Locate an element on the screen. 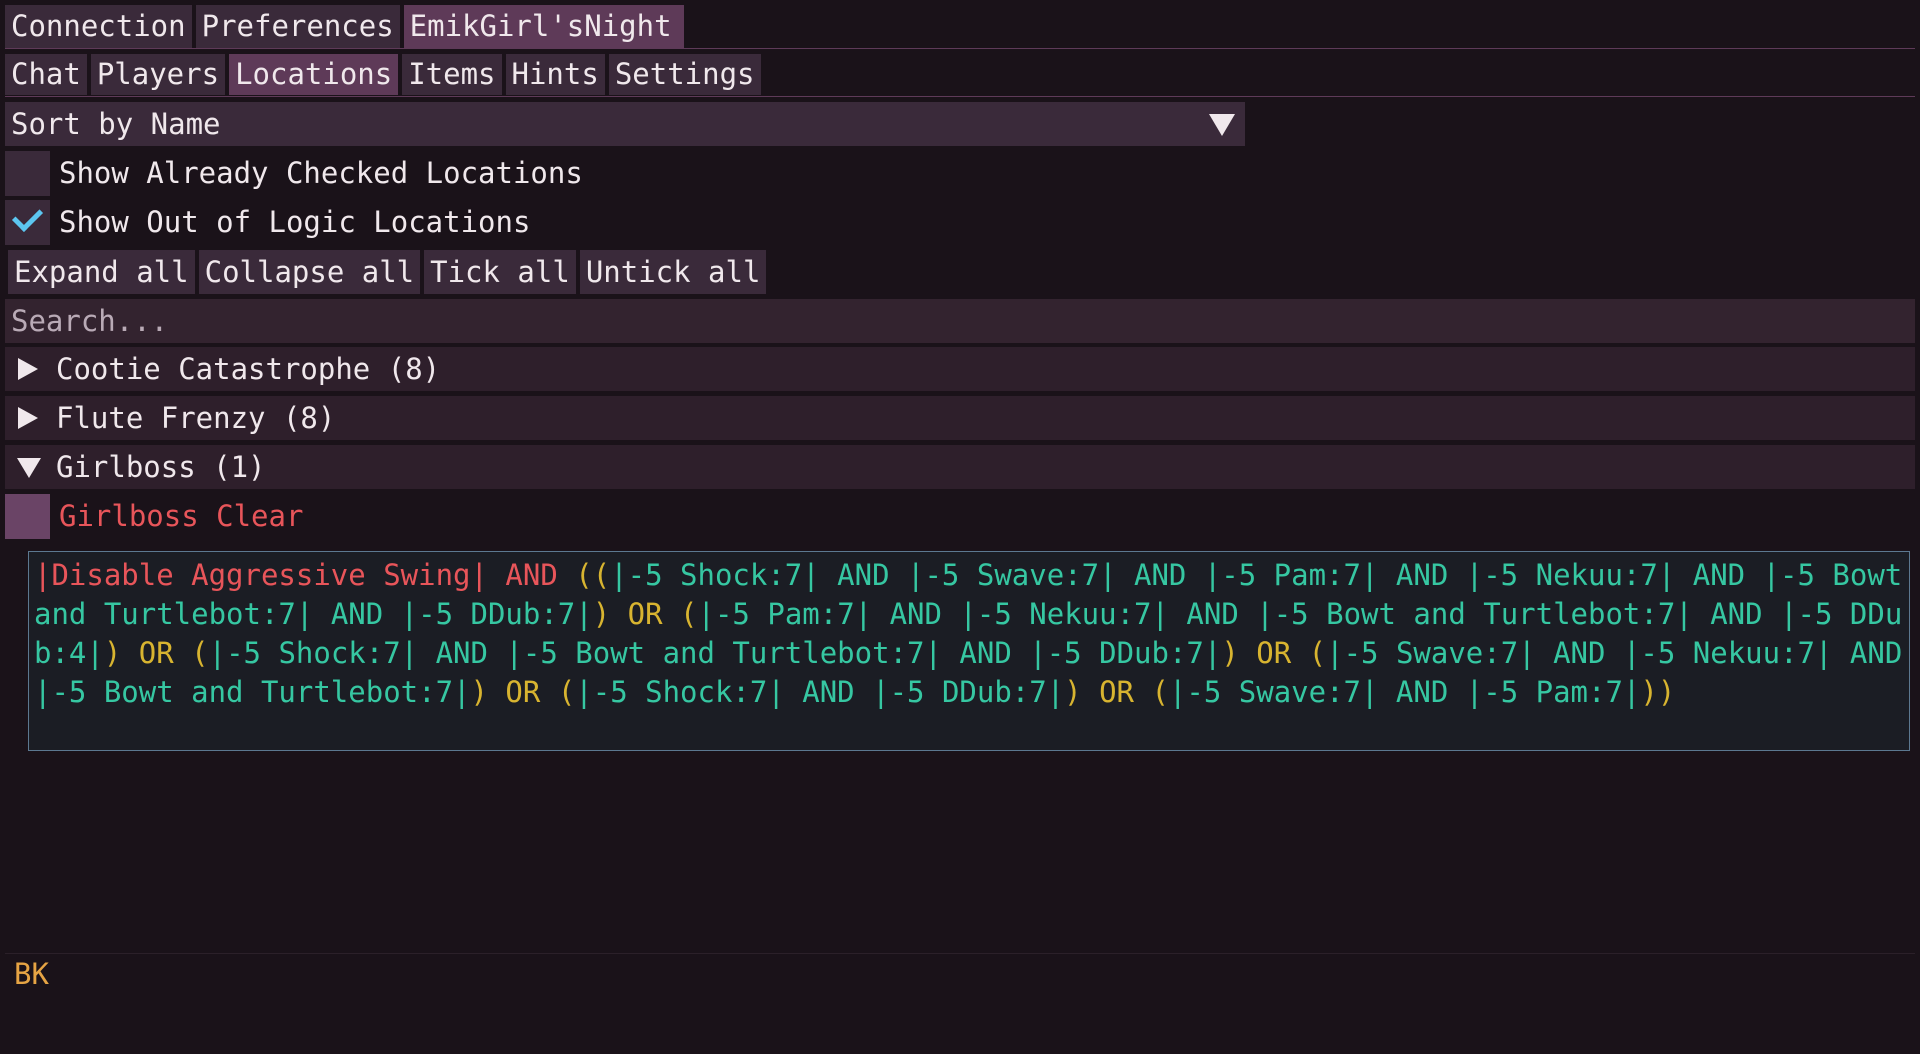 The height and width of the screenshot is (1054, 1920). main-tab-divider is located at coordinates (960, 48).